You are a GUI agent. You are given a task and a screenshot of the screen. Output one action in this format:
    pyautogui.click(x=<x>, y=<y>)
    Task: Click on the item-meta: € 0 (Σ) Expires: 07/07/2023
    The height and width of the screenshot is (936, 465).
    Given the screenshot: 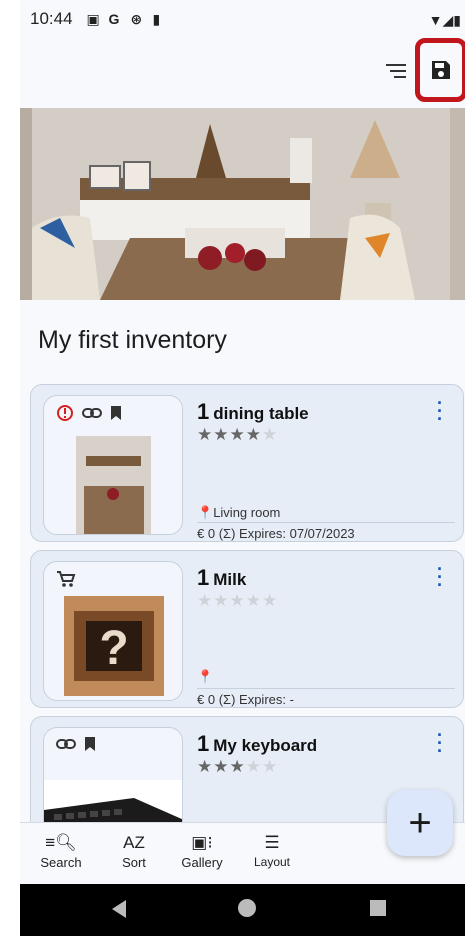 What is the action you would take?
    pyautogui.click(x=326, y=531)
    